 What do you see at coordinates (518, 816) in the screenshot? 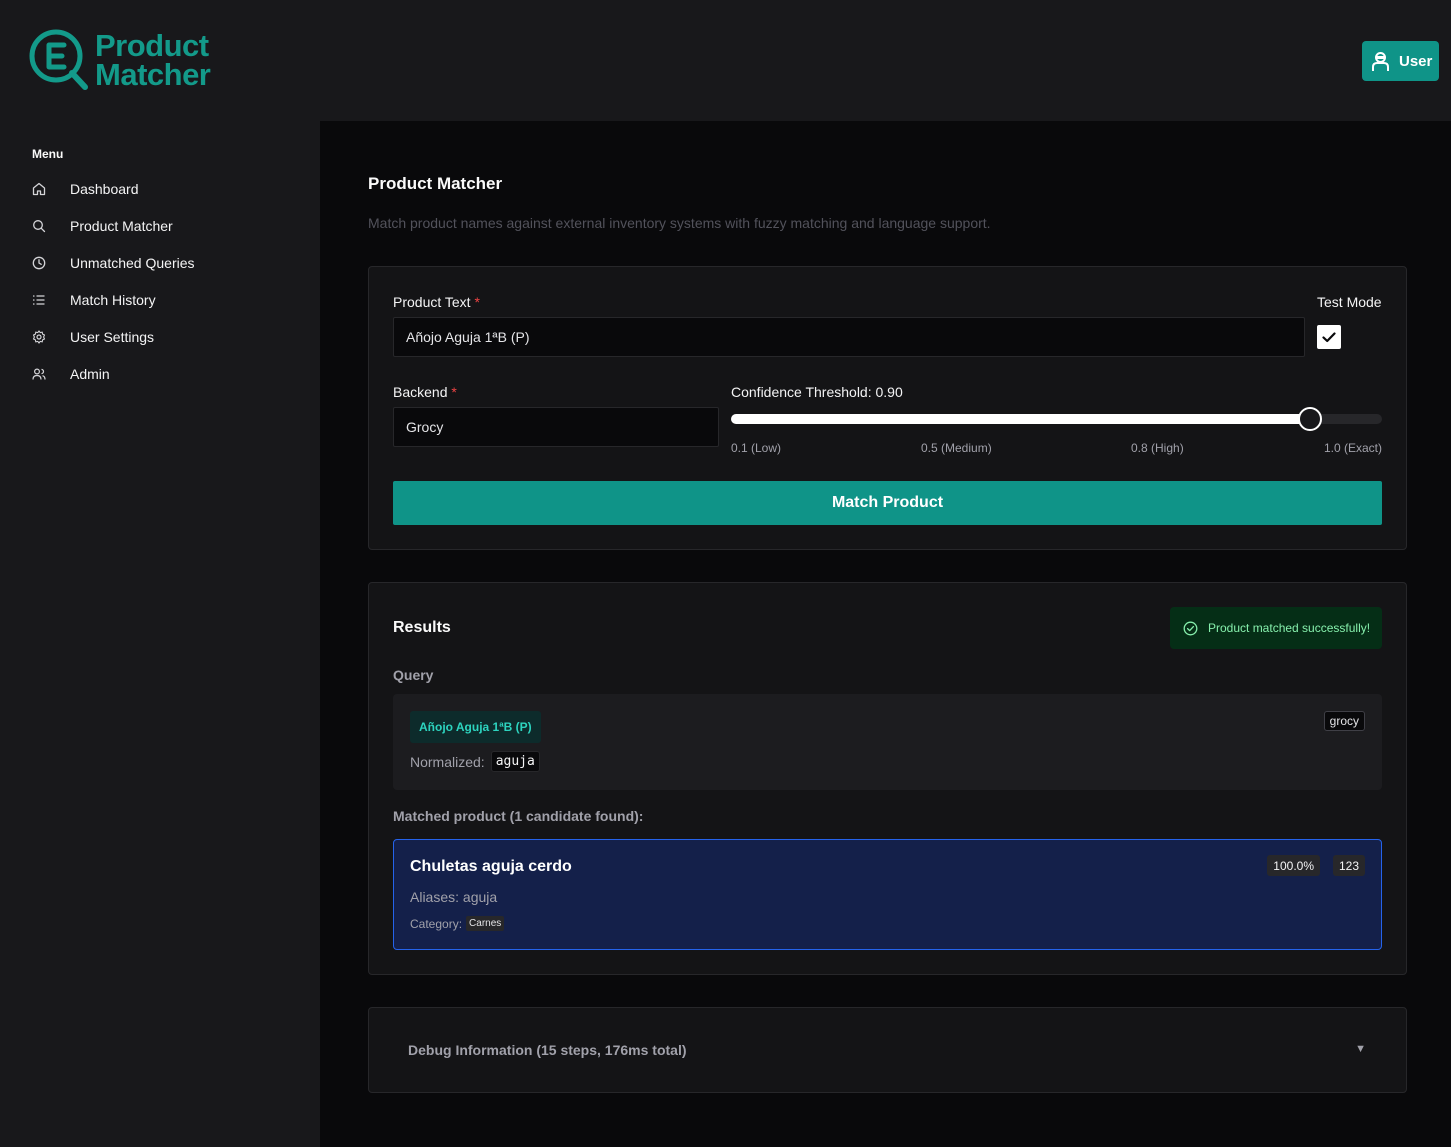
I see `matched-label: Matched product (1 candidate found):` at bounding box center [518, 816].